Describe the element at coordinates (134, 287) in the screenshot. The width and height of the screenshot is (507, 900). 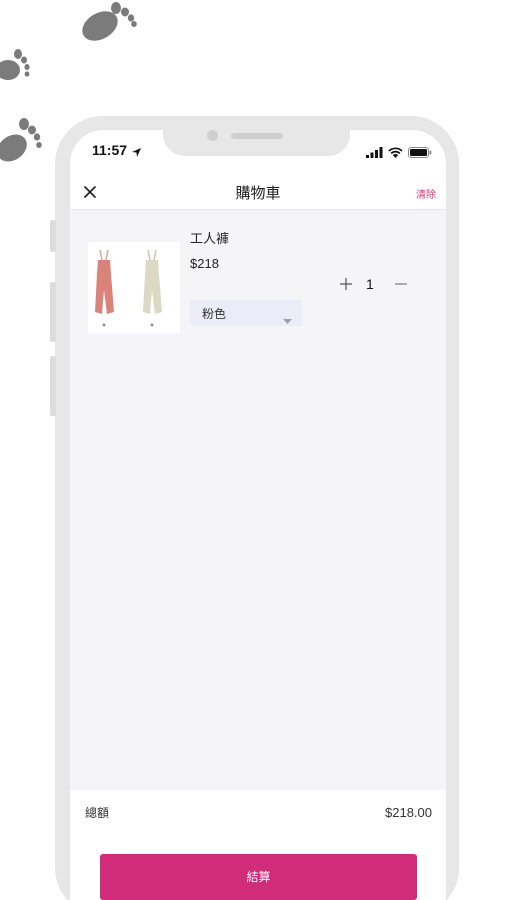
I see `product-thumbnail` at that location.